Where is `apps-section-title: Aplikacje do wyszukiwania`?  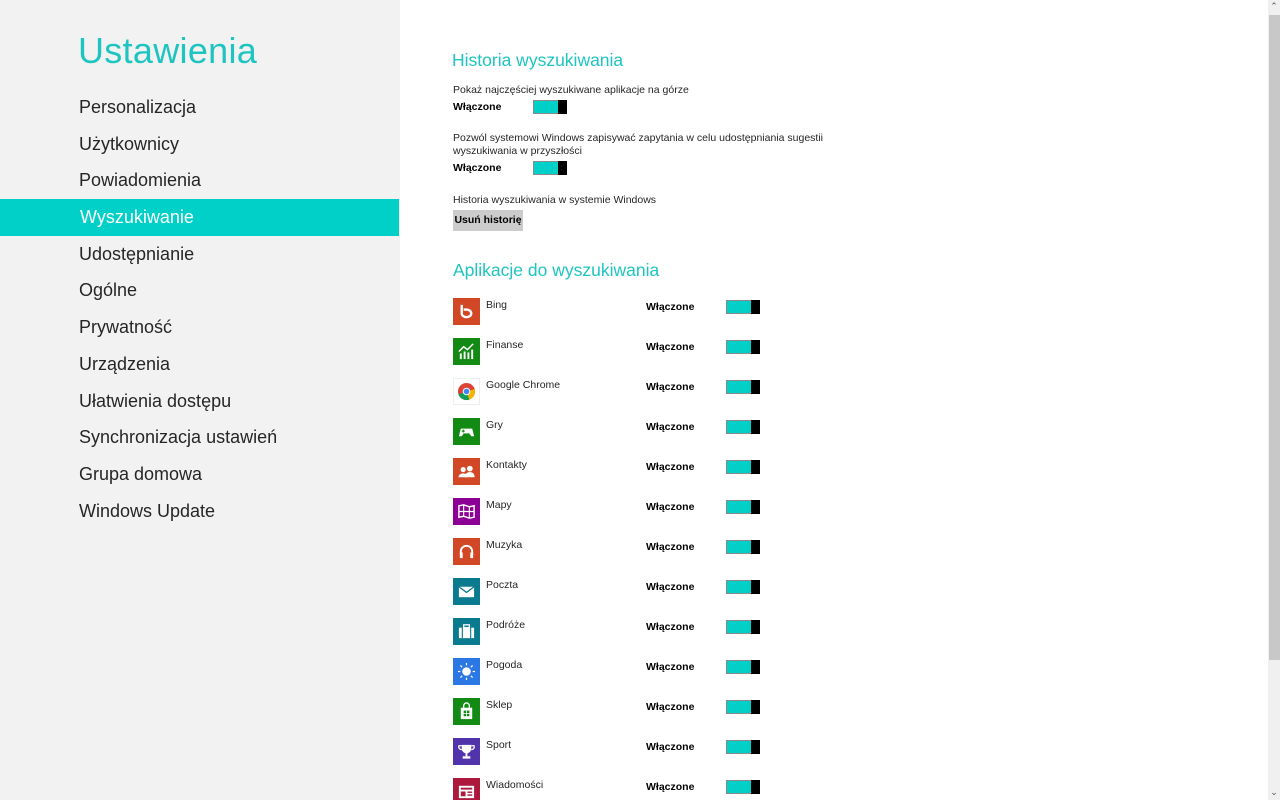 apps-section-title: Aplikacje do wyszukiwania is located at coordinates (556, 270).